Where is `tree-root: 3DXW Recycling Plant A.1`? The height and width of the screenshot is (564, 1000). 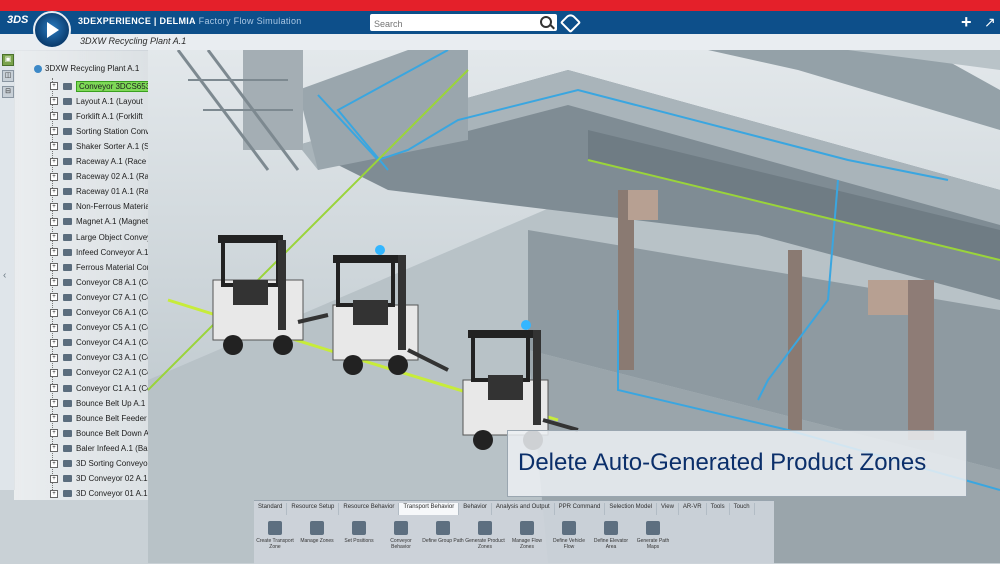
tree-root: 3DXW Recycling Plant A.1 is located at coordinates (86, 68).